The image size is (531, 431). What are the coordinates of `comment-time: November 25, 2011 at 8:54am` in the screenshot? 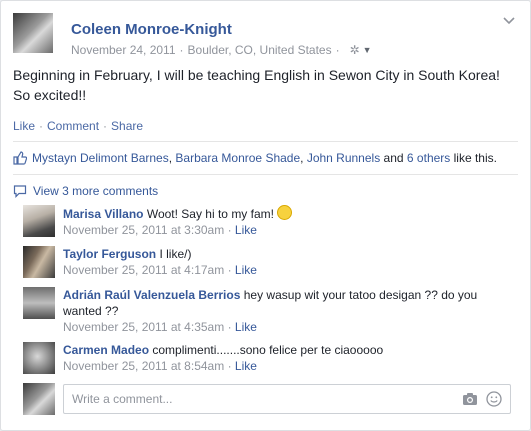 It's located at (143, 366).